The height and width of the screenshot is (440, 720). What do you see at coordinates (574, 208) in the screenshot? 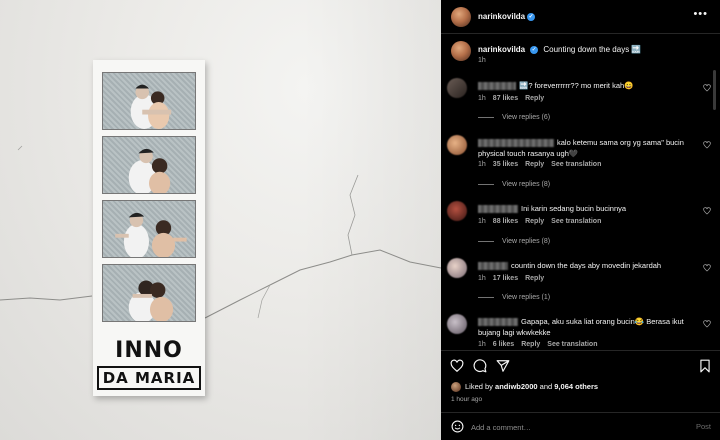
I see `comment-text: Ini karin sedang bucin bucinnya` at bounding box center [574, 208].